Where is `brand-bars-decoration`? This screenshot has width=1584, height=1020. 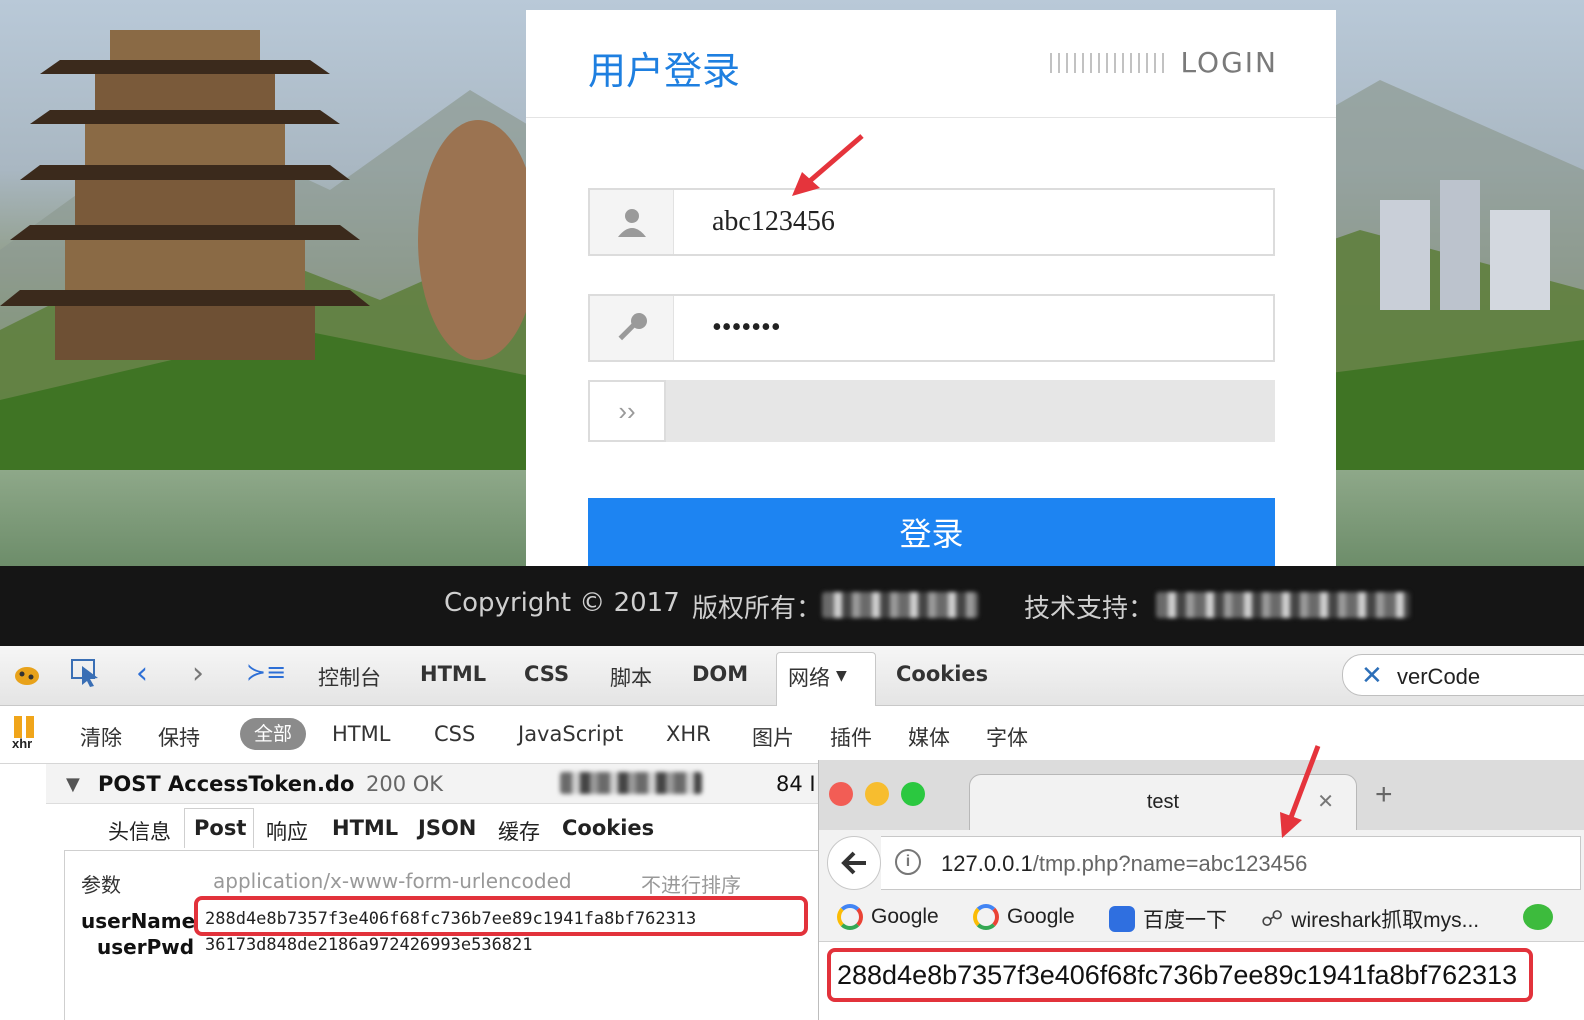
brand-bars-decoration is located at coordinates (1110, 62).